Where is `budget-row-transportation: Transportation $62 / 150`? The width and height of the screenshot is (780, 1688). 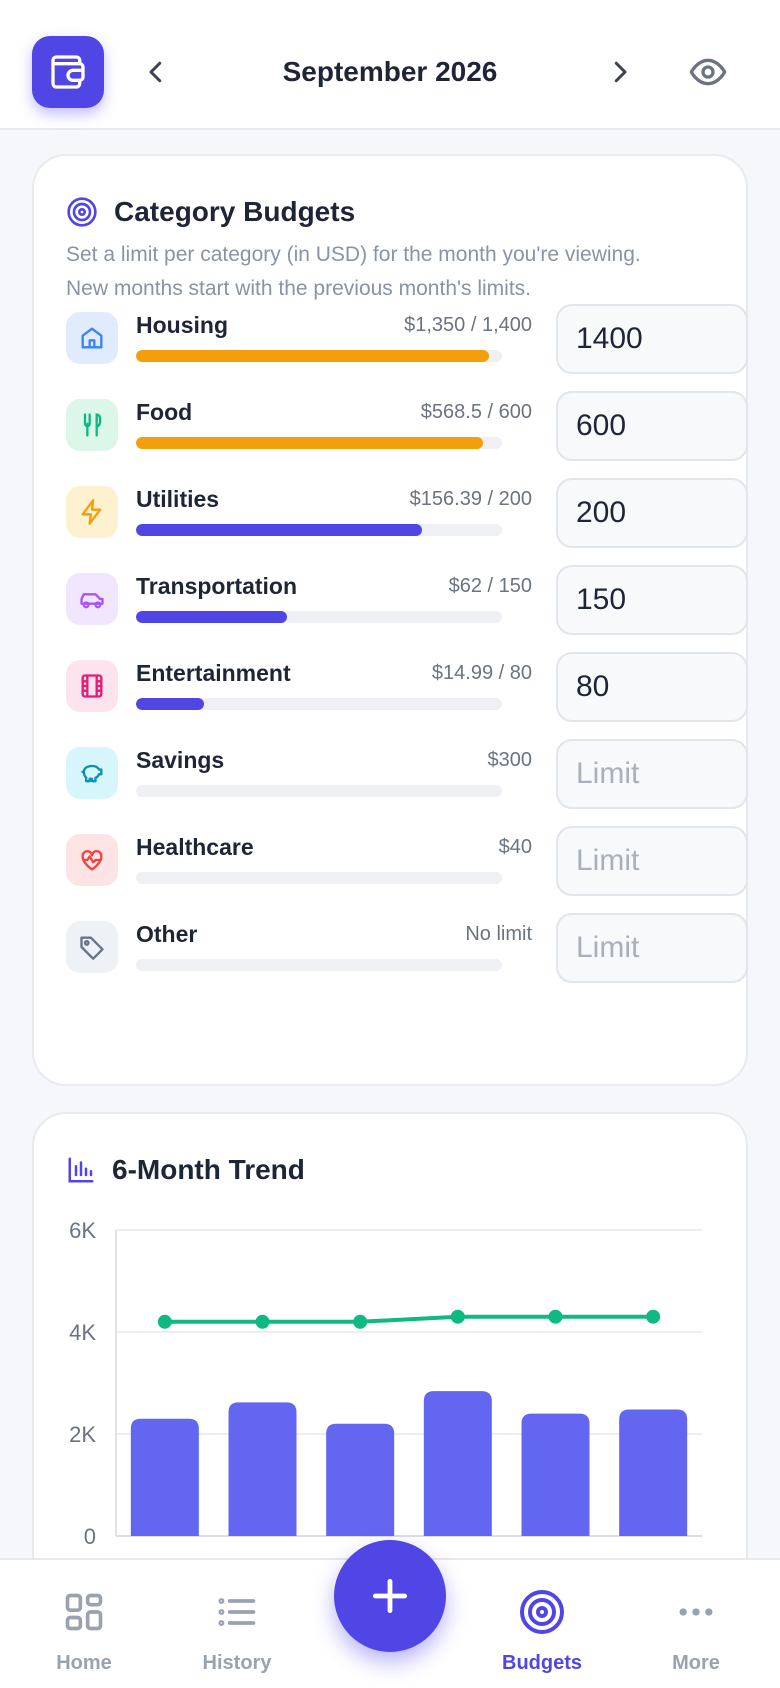 budget-row-transportation: Transportation $62 / 150 is located at coordinates (407, 600).